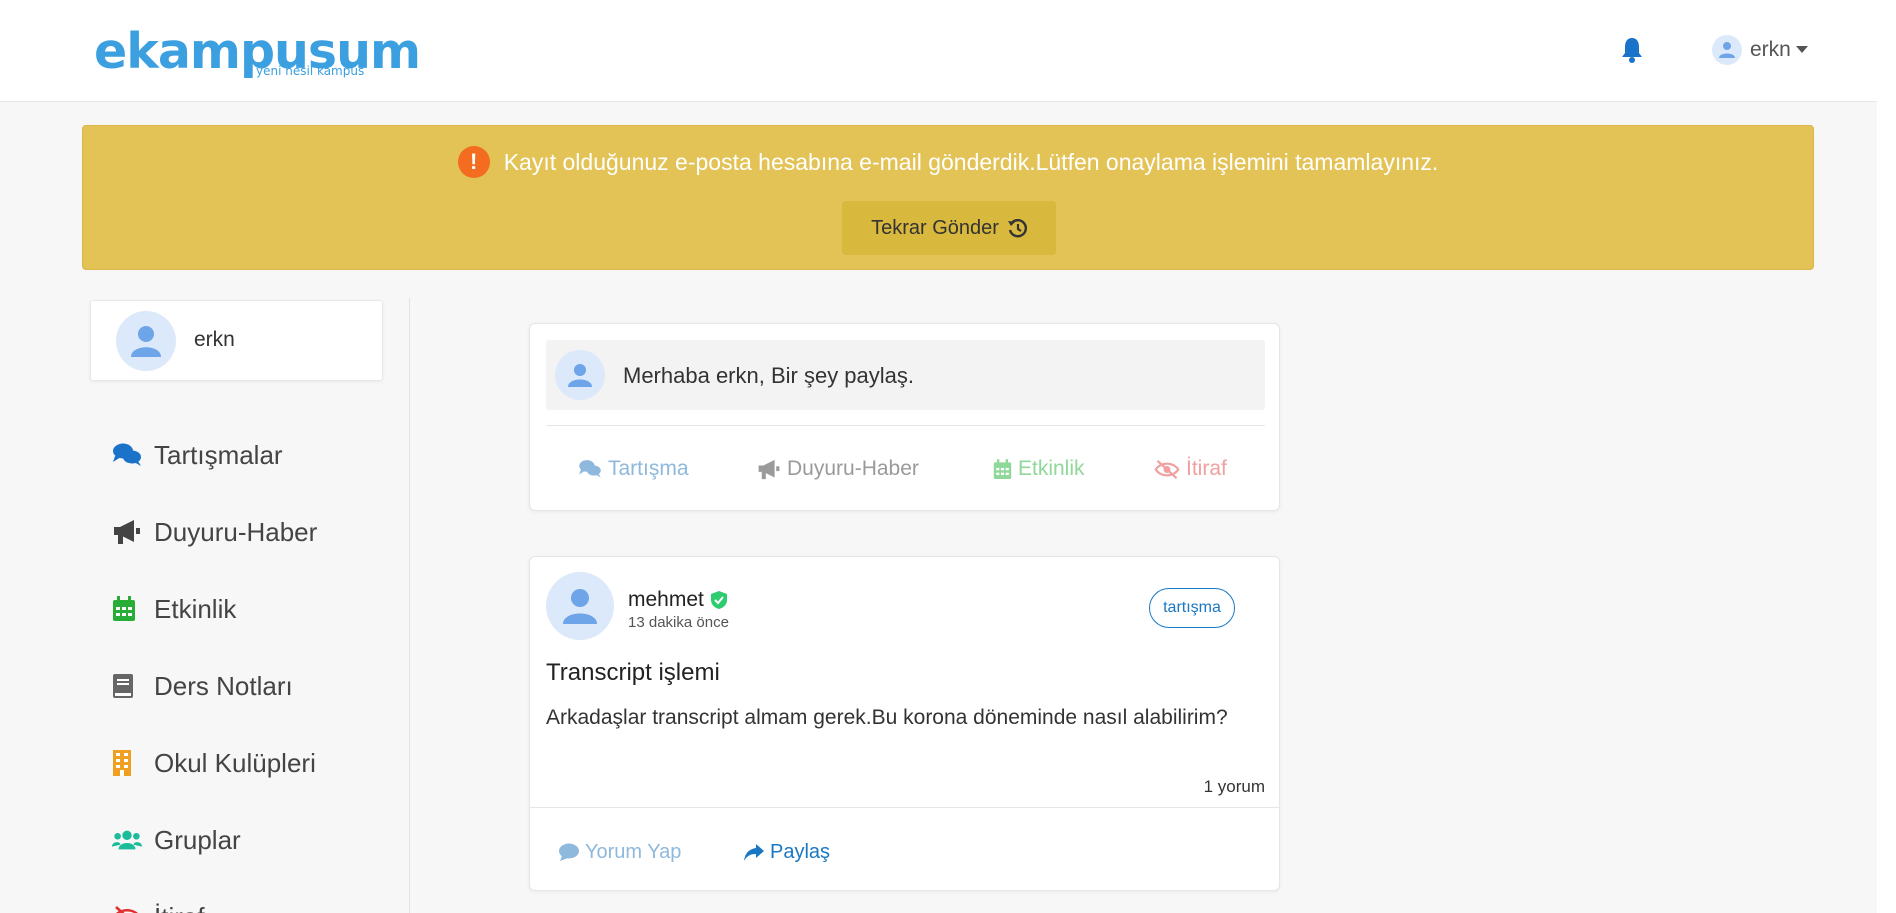 This screenshot has width=1896, height=913. Describe the element at coordinates (146, 341) in the screenshot. I see `profile-avatar-icon` at that location.